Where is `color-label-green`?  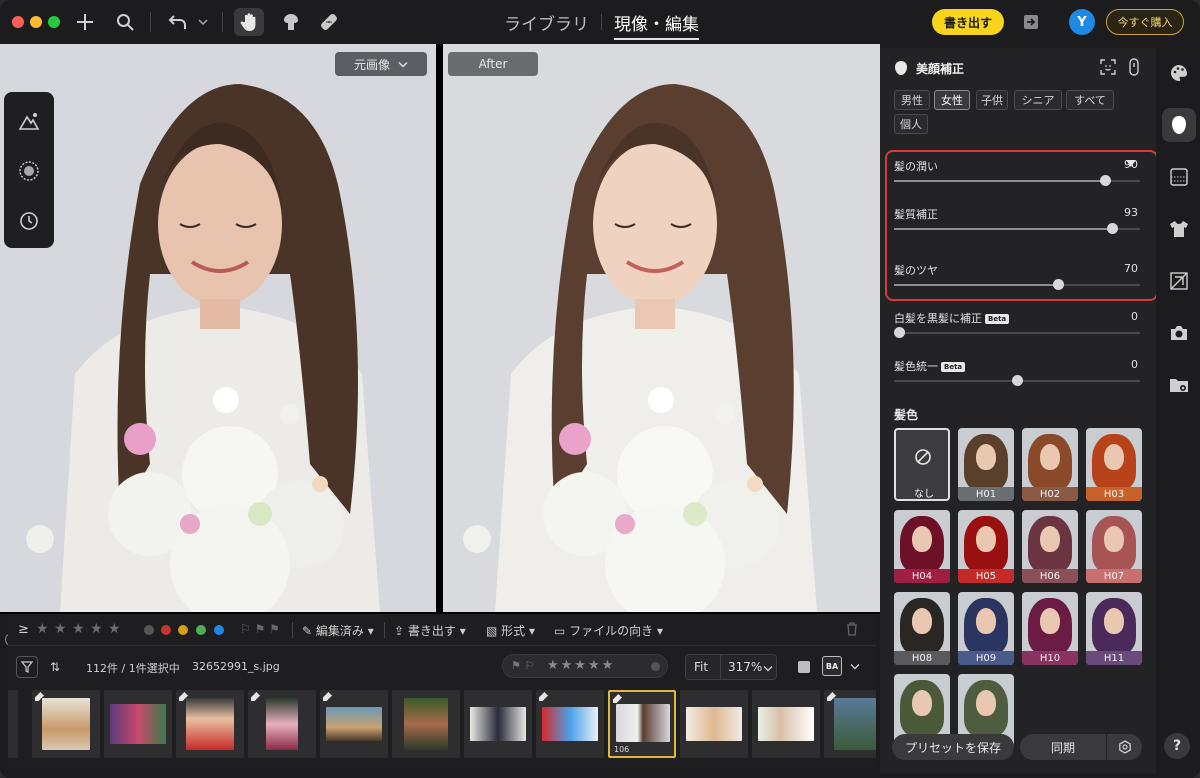 color-label-green is located at coordinates (201, 630).